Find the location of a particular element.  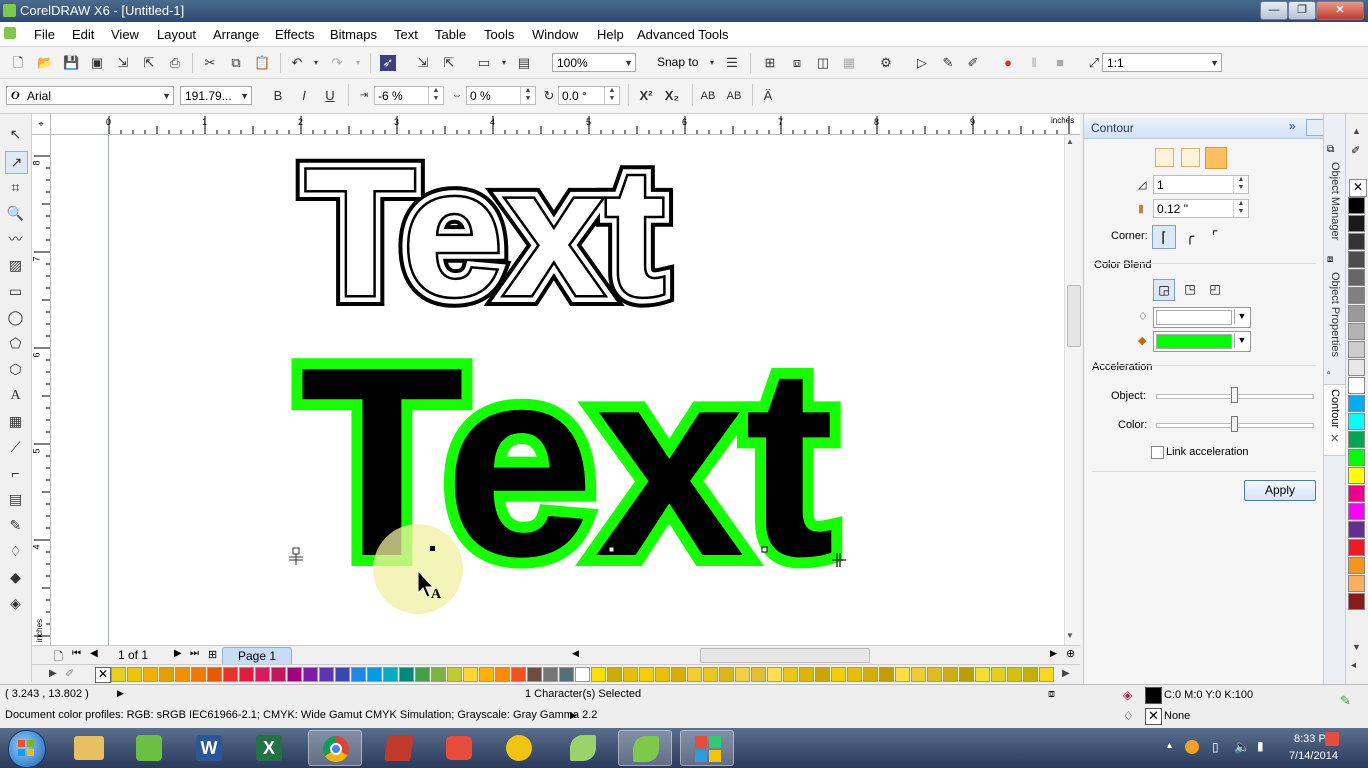

launcher-dropdown-icon: ▾ is located at coordinates (504, 63).